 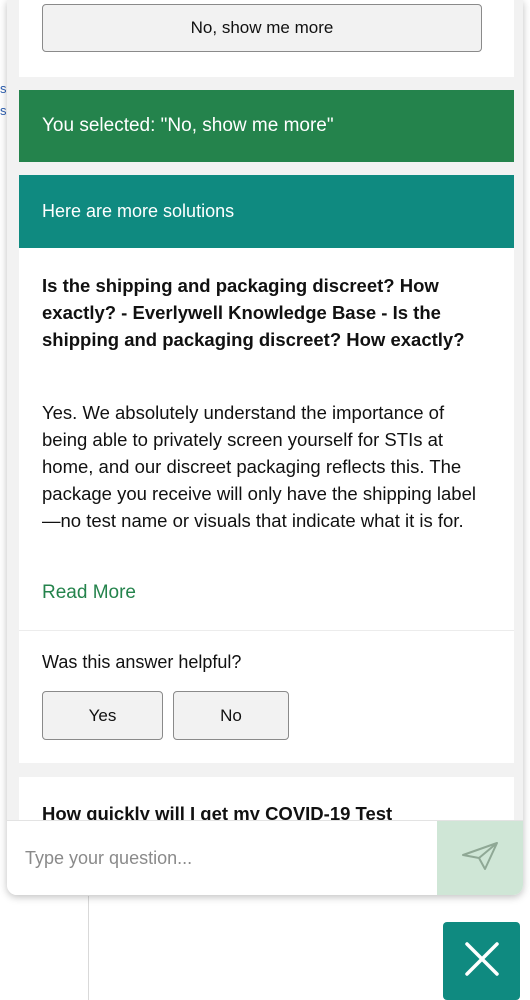 What do you see at coordinates (266, 630) in the screenshot?
I see `divider` at bounding box center [266, 630].